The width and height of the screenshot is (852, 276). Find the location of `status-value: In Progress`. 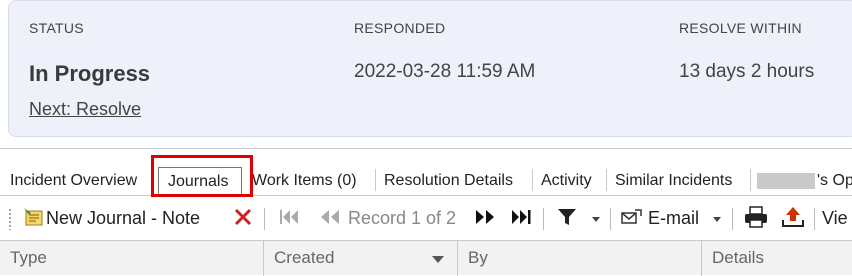

status-value: In Progress is located at coordinates (90, 73).